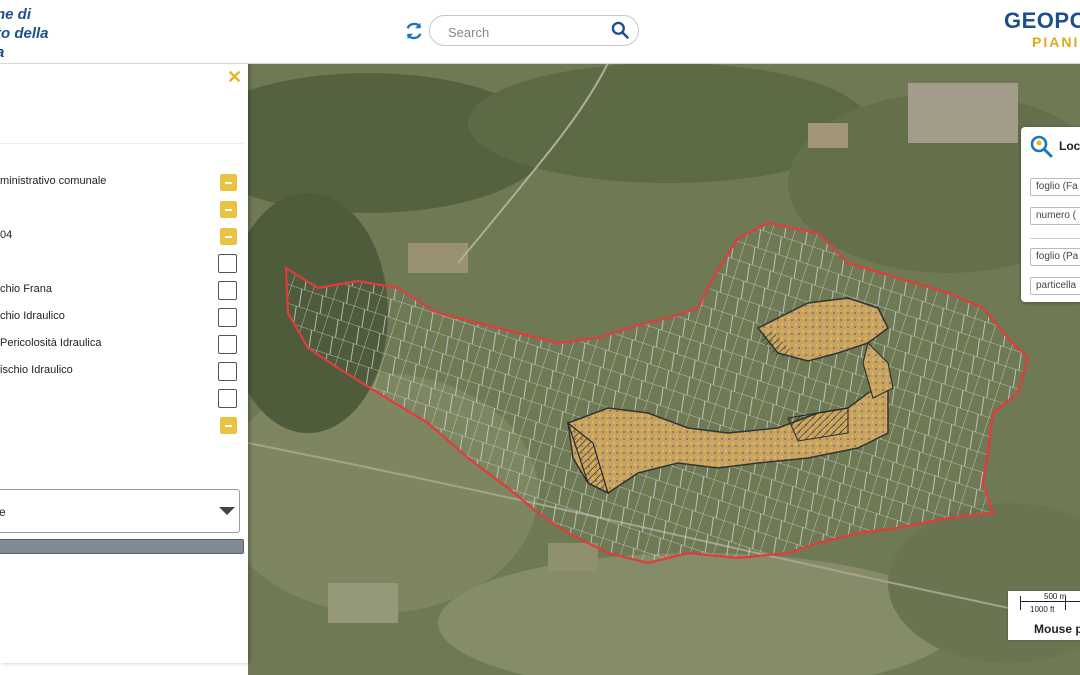 The image size is (1080, 675). What do you see at coordinates (122, 183) in the screenshot?
I see `layer-row: ministrativo comunale` at bounding box center [122, 183].